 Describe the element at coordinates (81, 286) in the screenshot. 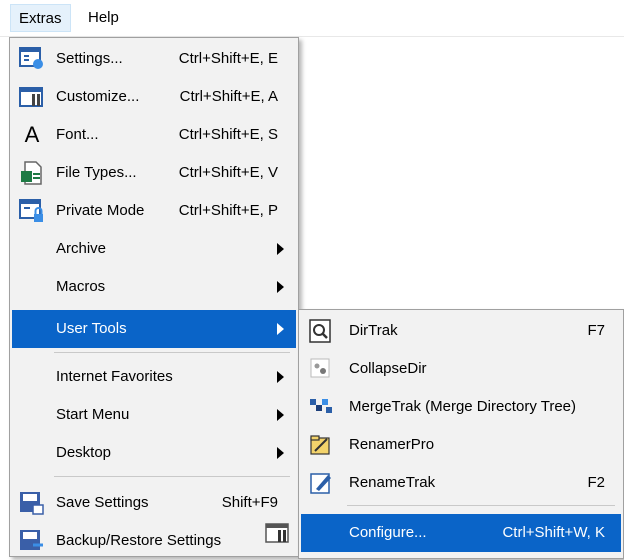

I see `menu-item-label: Macros` at that location.